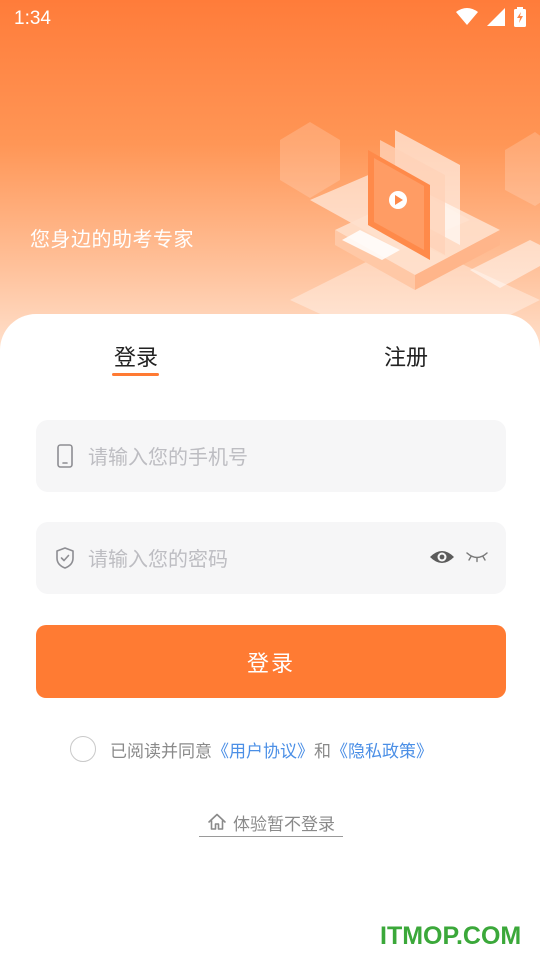 This screenshot has width=540, height=960. I want to click on agreement-prefix: 已阅读并同意, so click(161, 751).